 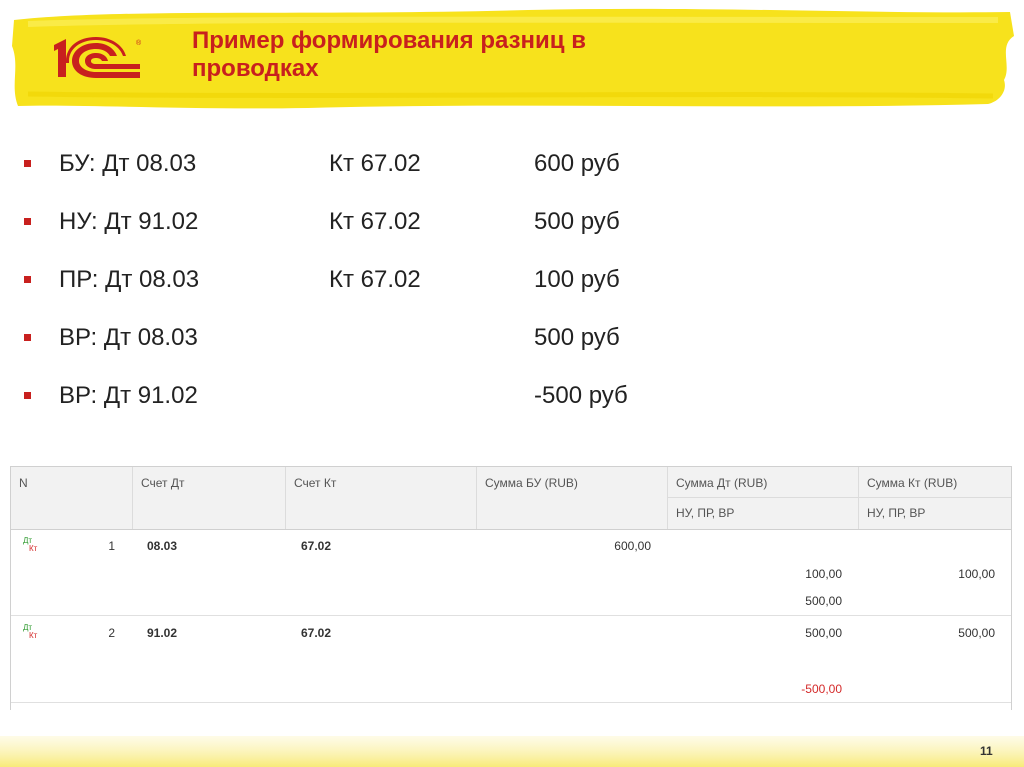 What do you see at coordinates (72, 498) in the screenshot?
I see `header-n: N` at bounding box center [72, 498].